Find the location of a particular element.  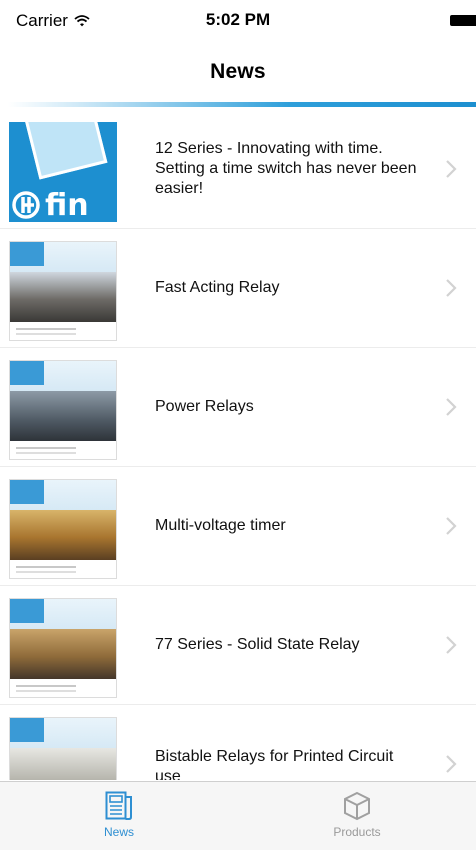

box-icon is located at coordinates (357, 806).